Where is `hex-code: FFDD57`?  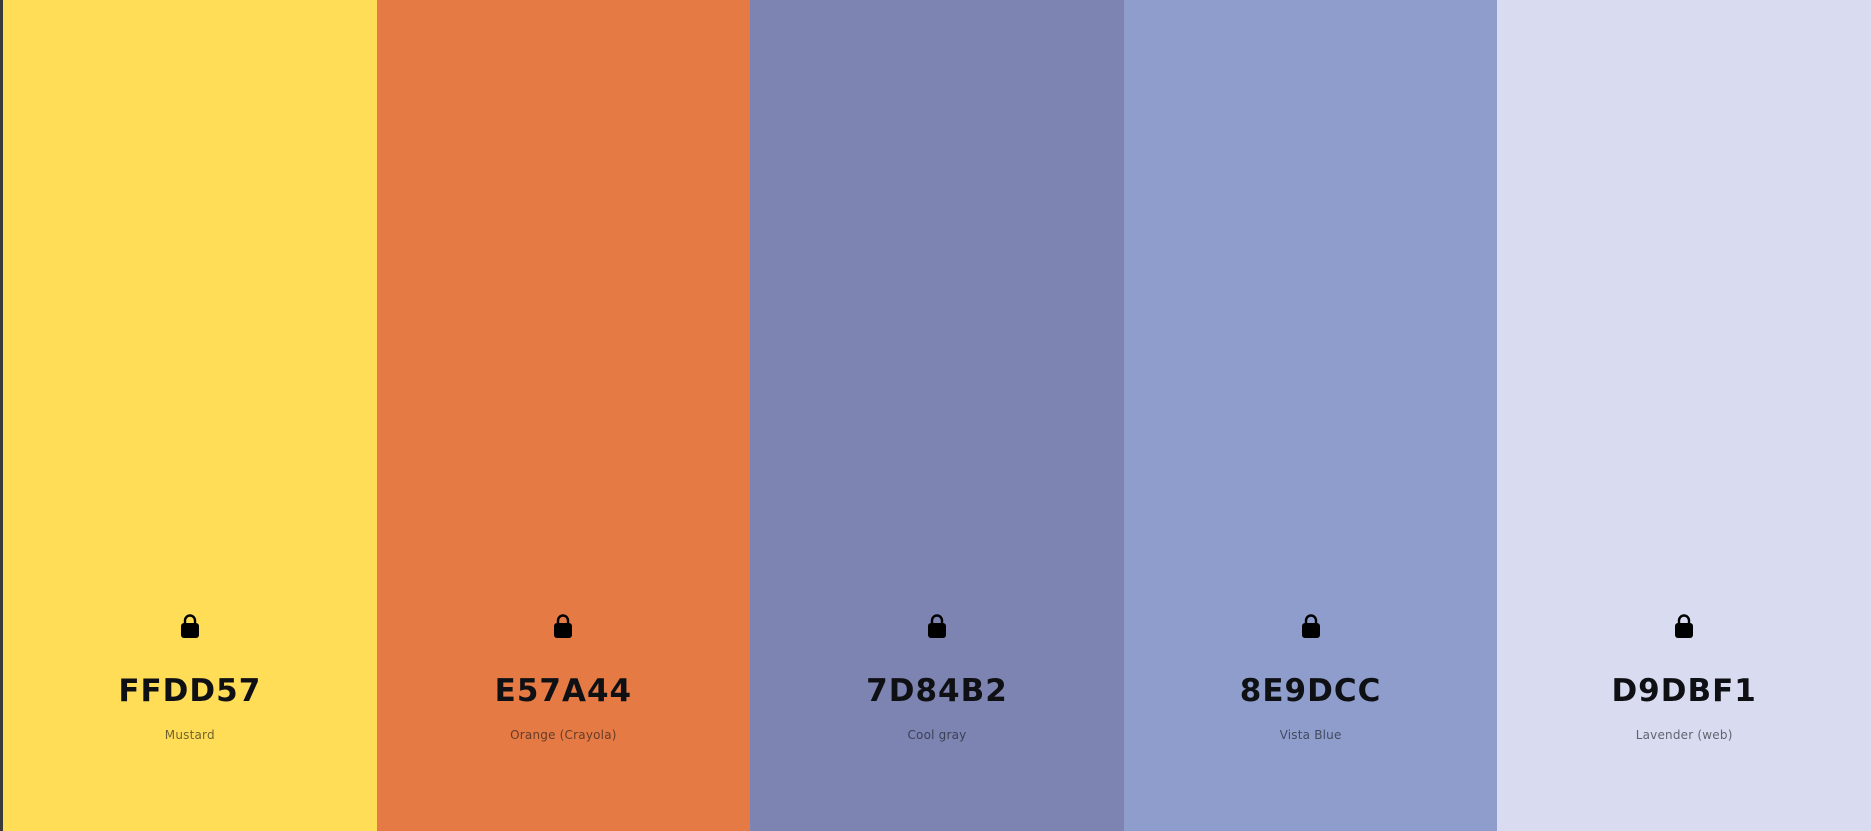
hex-code: FFDD57 is located at coordinates (189, 691).